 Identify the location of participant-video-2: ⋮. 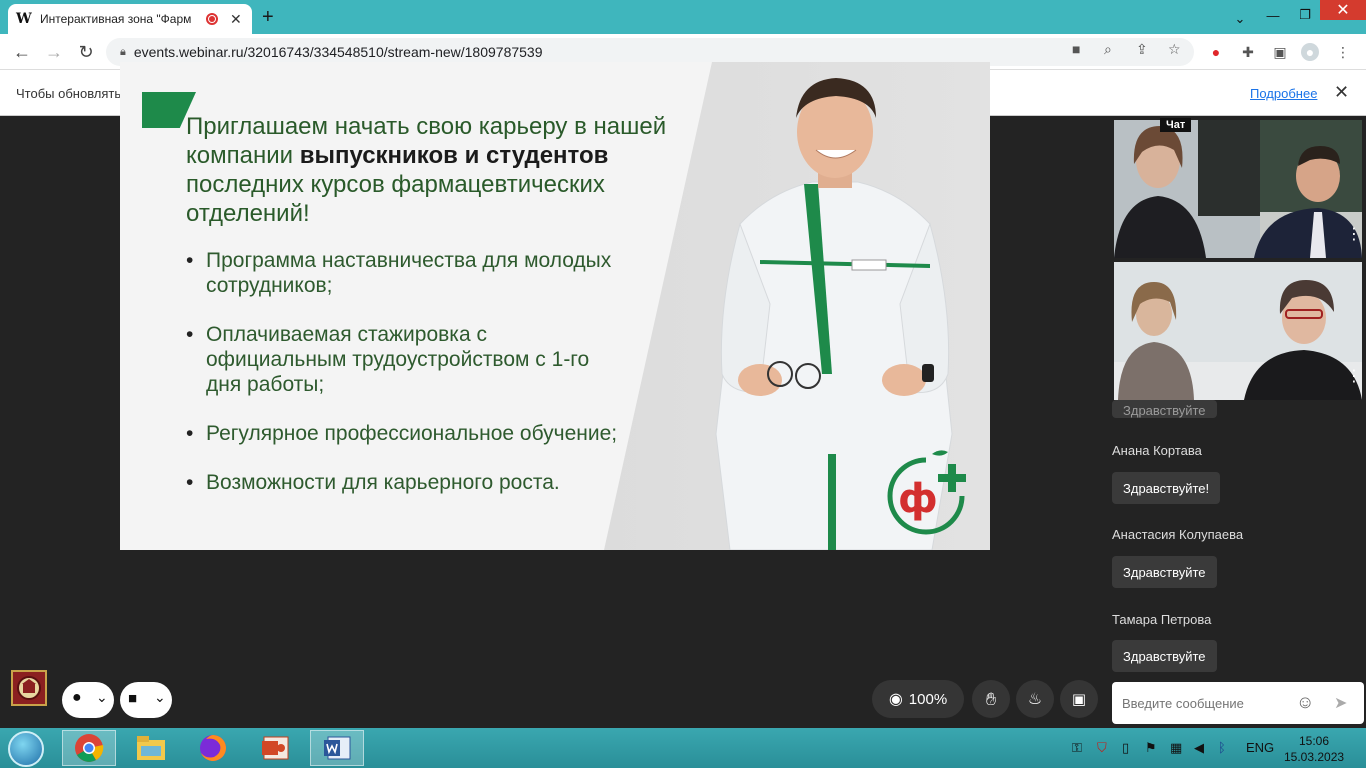
(1238, 331).